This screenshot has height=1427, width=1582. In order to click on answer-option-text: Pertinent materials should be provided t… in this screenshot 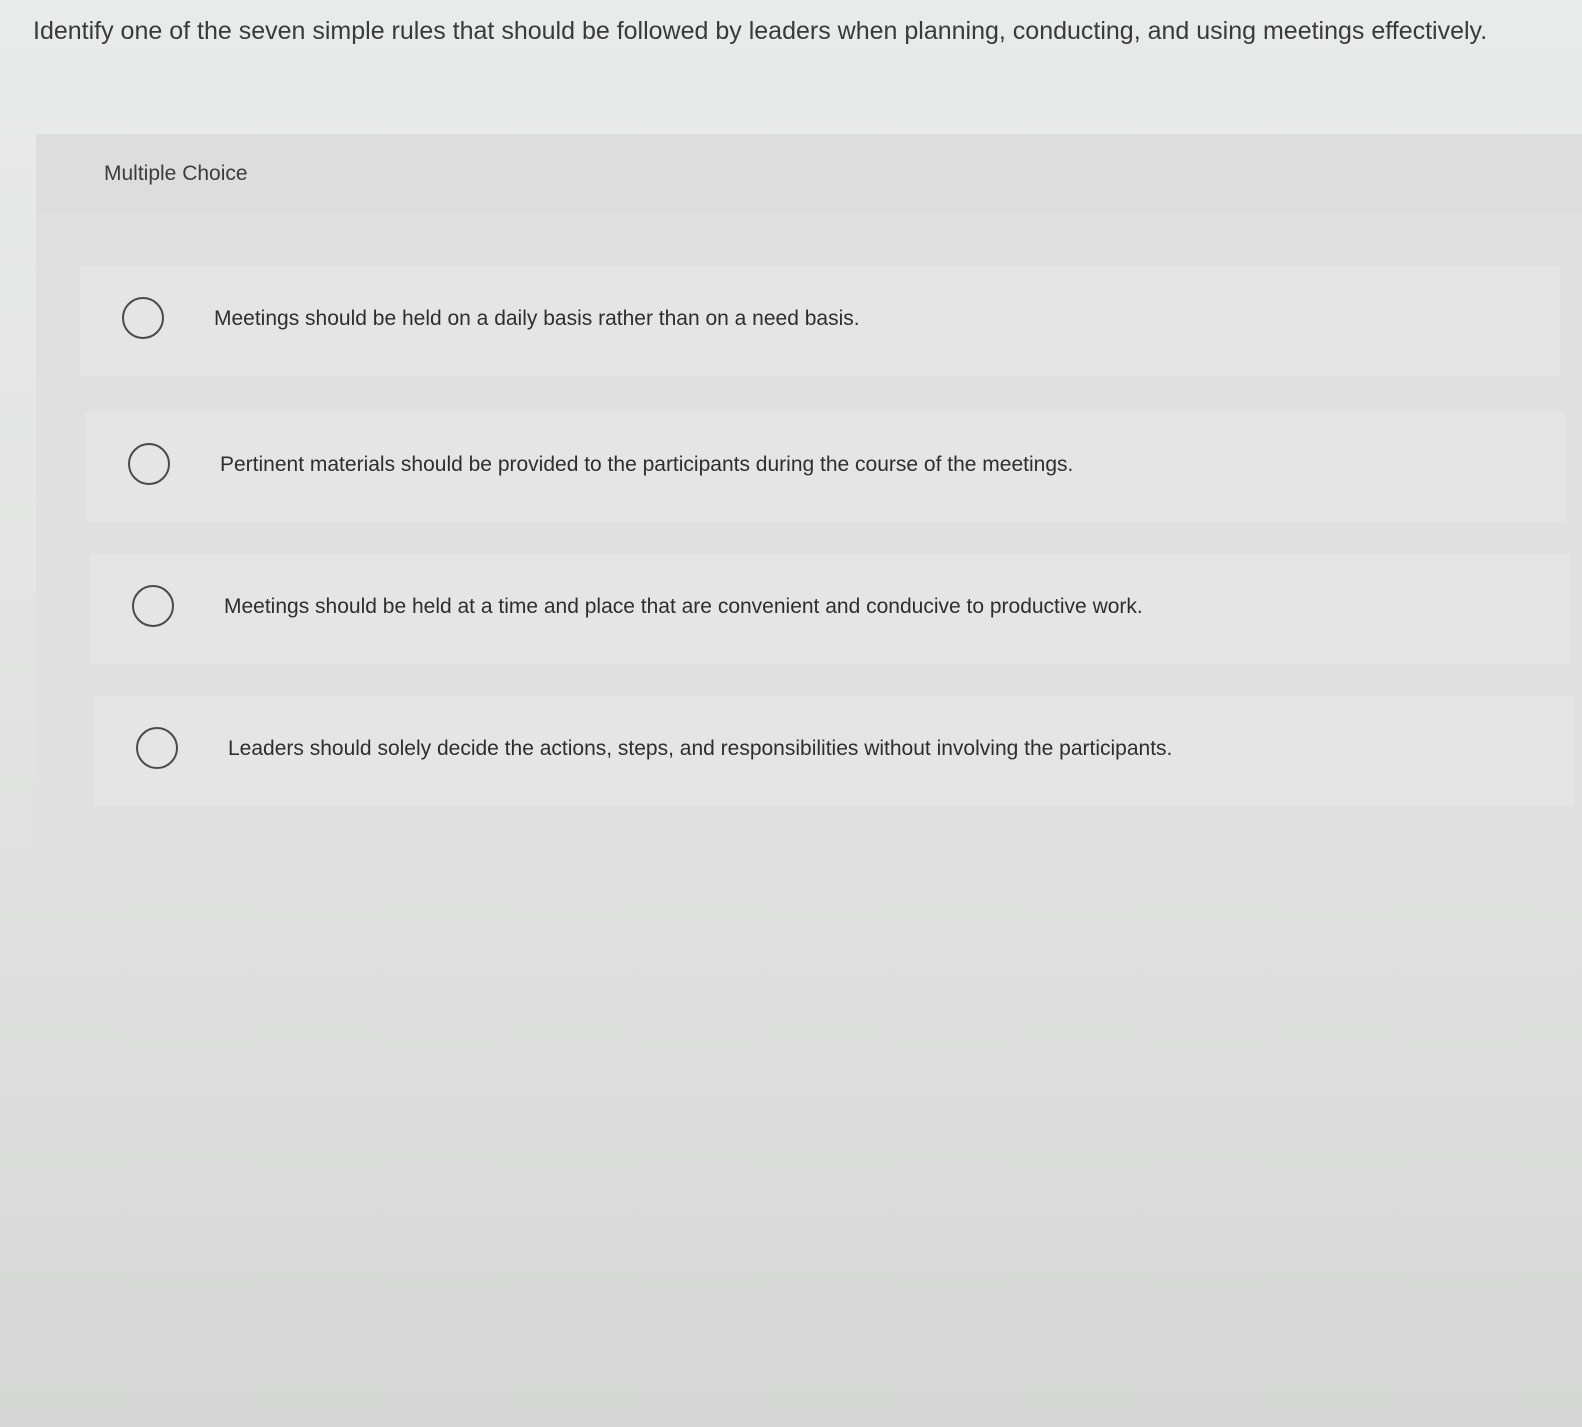, I will do `click(647, 464)`.